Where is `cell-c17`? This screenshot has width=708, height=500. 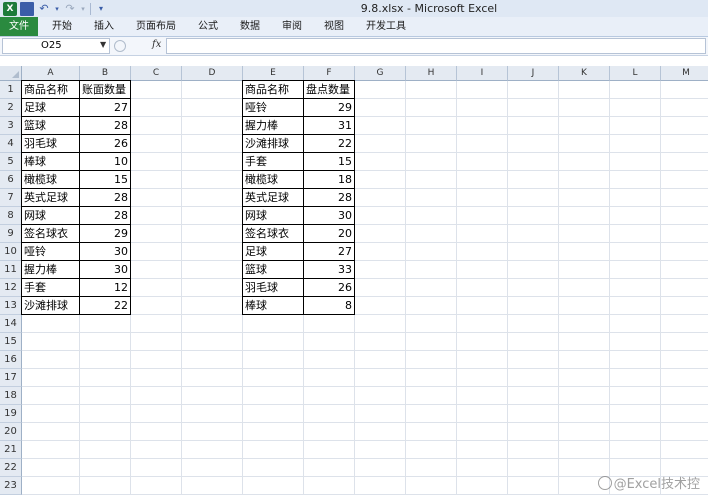 cell-c17 is located at coordinates (156, 378).